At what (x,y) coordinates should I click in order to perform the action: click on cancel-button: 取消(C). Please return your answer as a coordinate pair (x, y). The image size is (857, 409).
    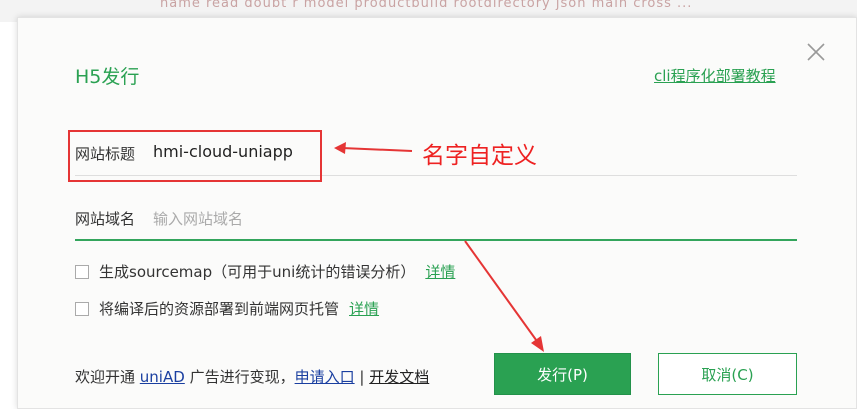
    Looking at the image, I should click on (727, 374).